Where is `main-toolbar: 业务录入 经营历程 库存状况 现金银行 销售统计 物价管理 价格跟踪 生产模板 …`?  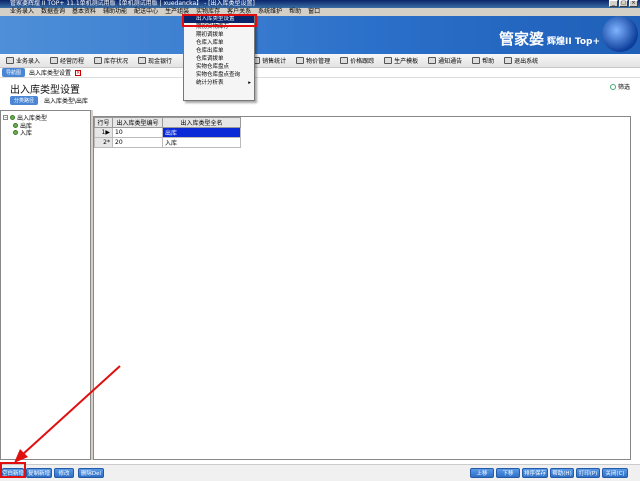
main-toolbar: 业务录入 经营历程 库存状况 现金银行 销售统计 物价管理 价格跟踪 生产模板 … is located at coordinates (320, 61).